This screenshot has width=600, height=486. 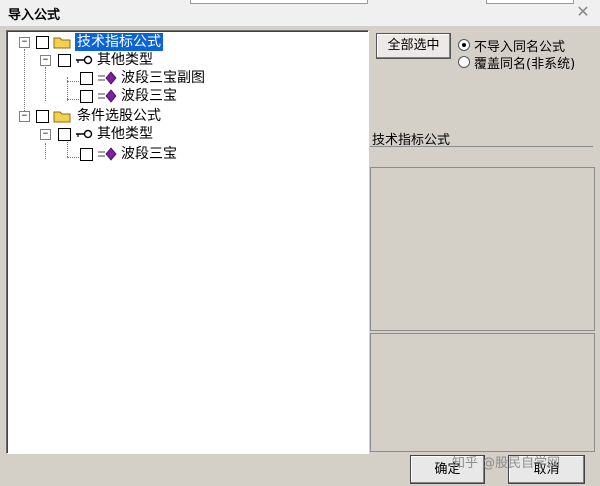 What do you see at coordinates (525, 64) in the screenshot?
I see `radio-label: 覆盖同名(非系统)` at bounding box center [525, 64].